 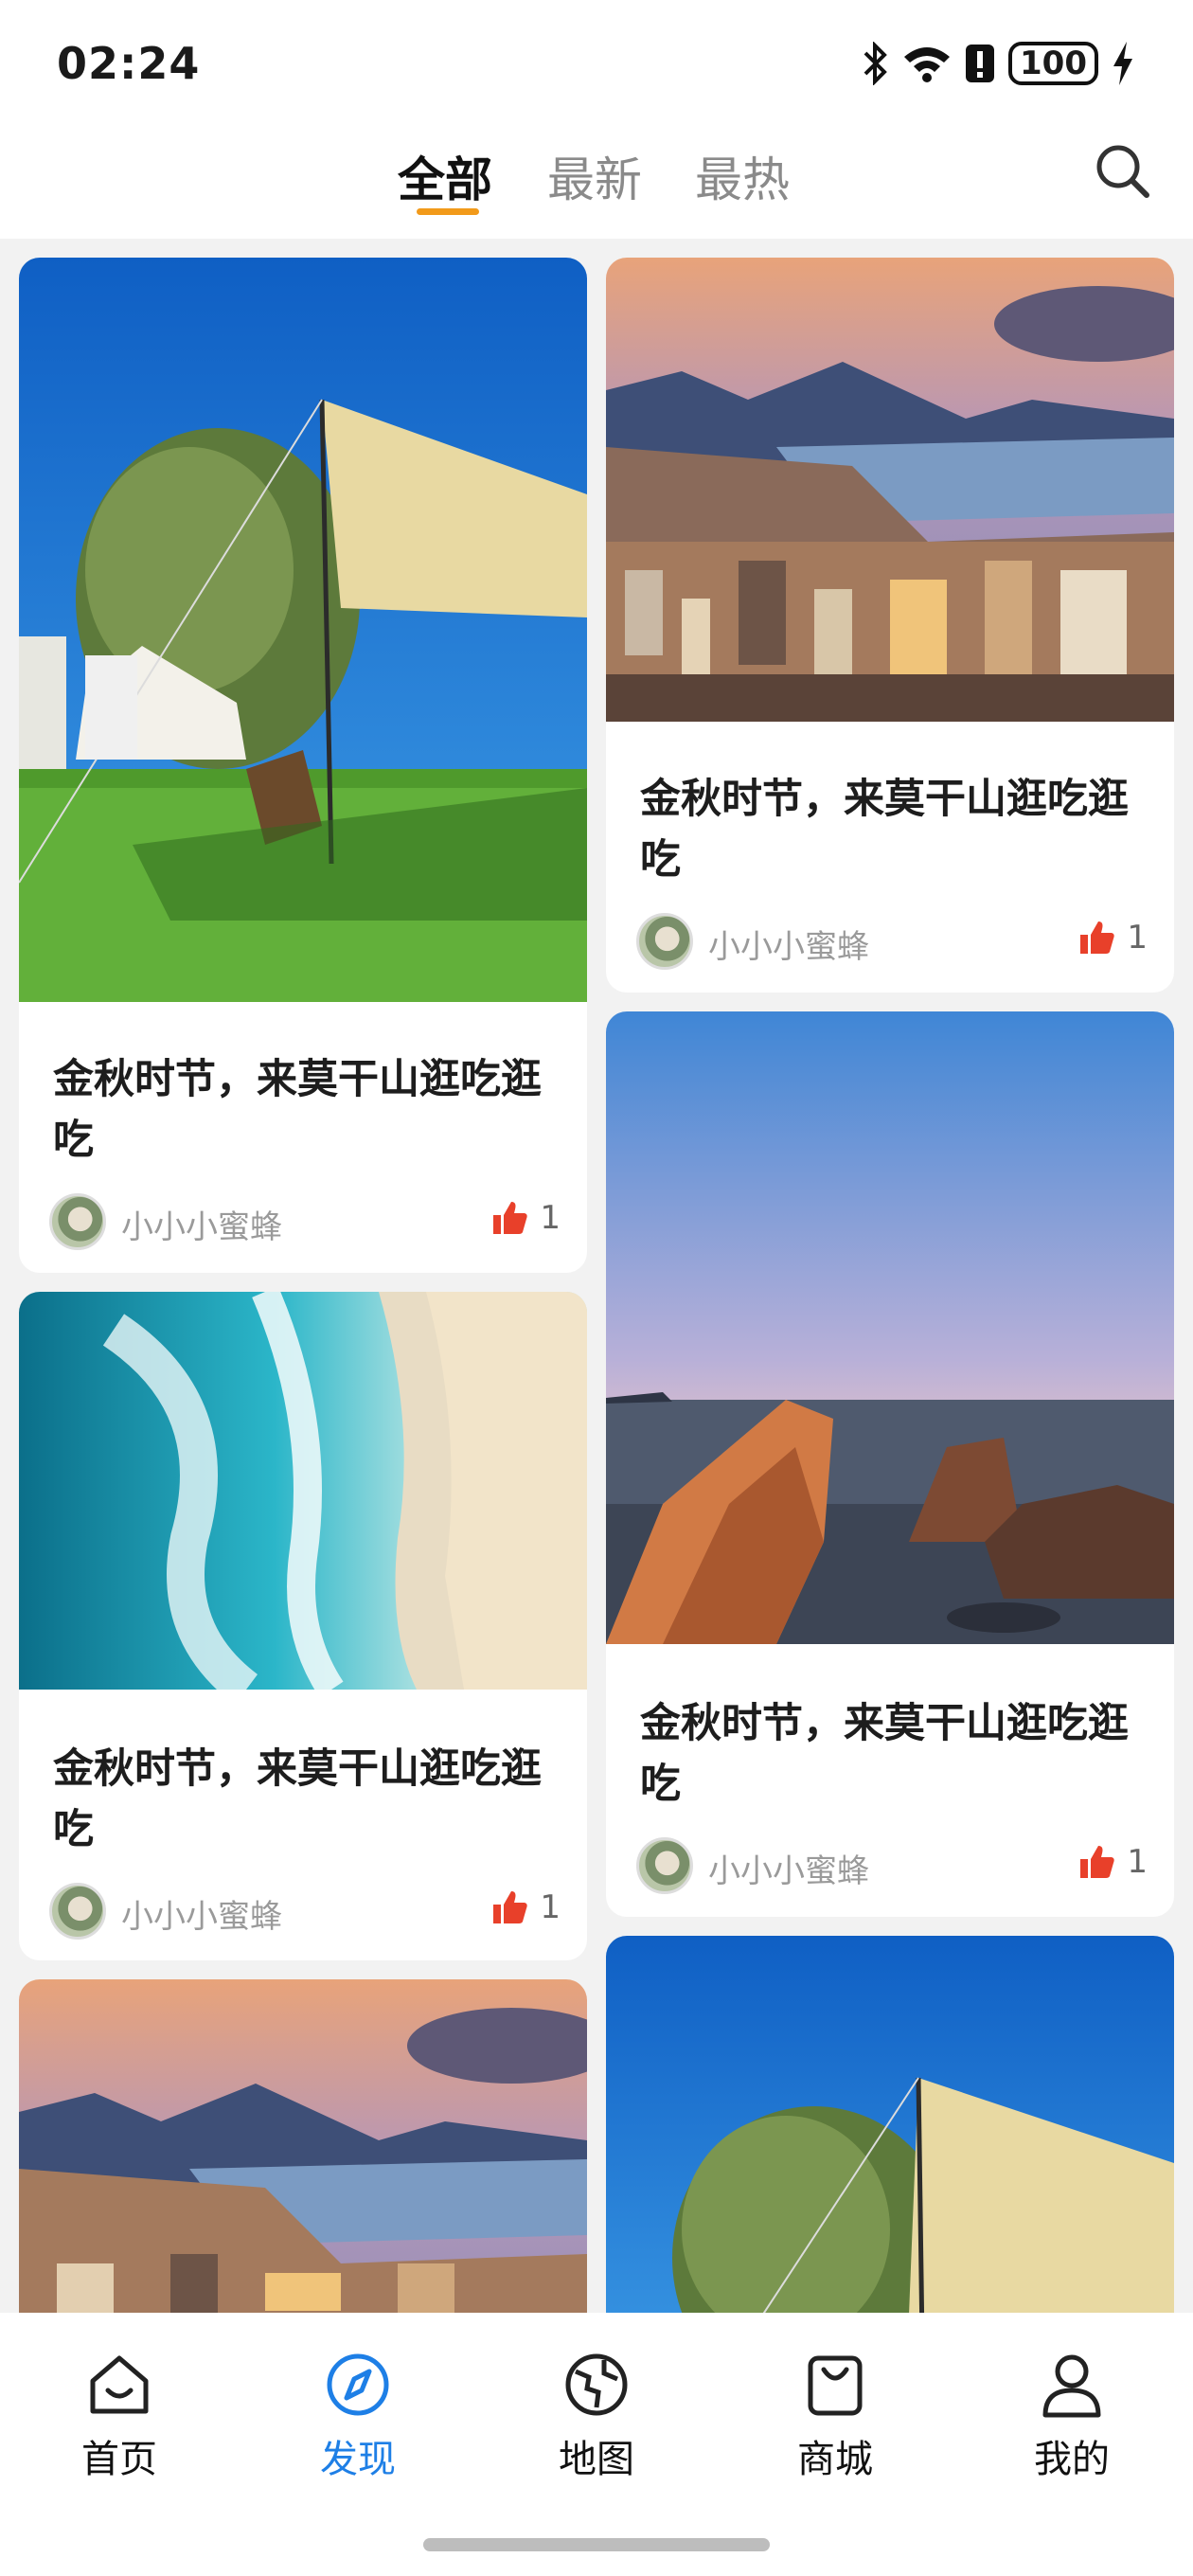 What do you see at coordinates (596, 2544) in the screenshot?
I see `home-indicator` at bounding box center [596, 2544].